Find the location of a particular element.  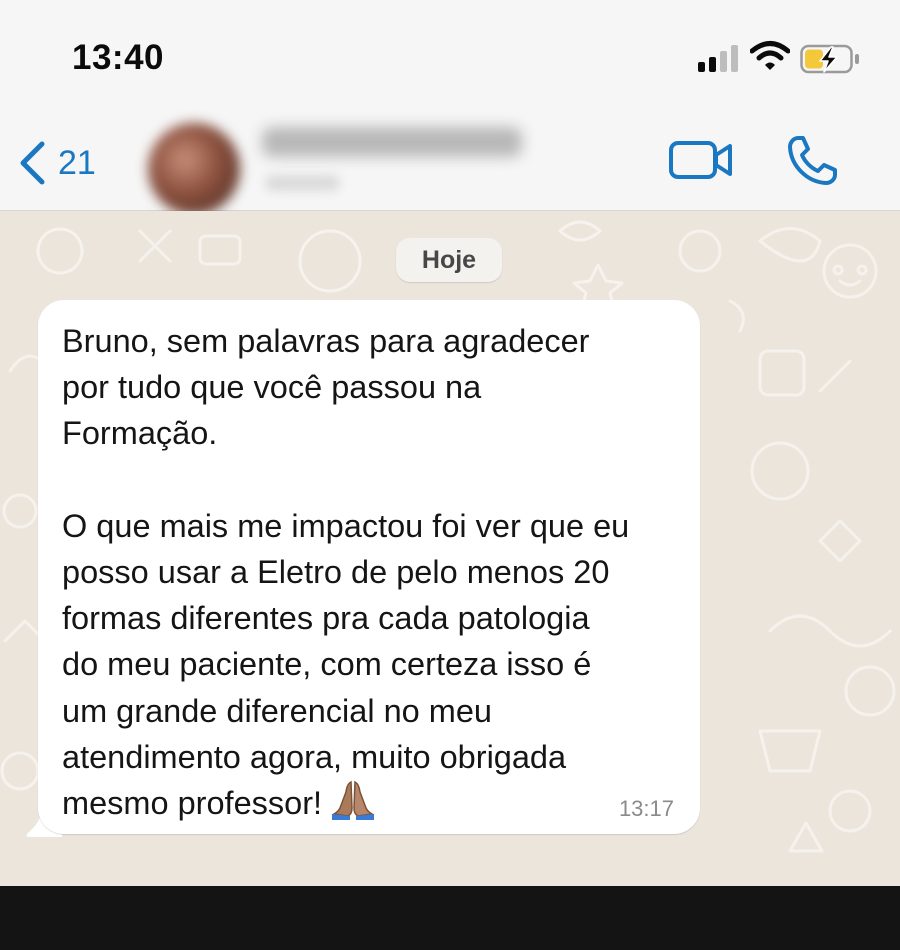

phone-call-icon is located at coordinates (812, 161).